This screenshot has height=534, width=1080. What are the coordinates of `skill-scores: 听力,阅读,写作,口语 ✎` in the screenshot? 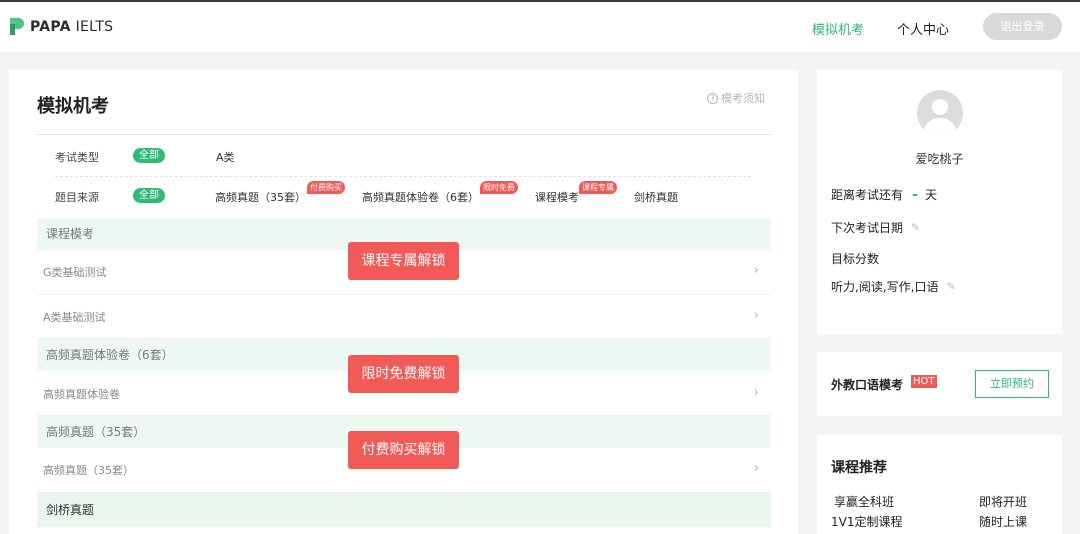 It's located at (893, 286).